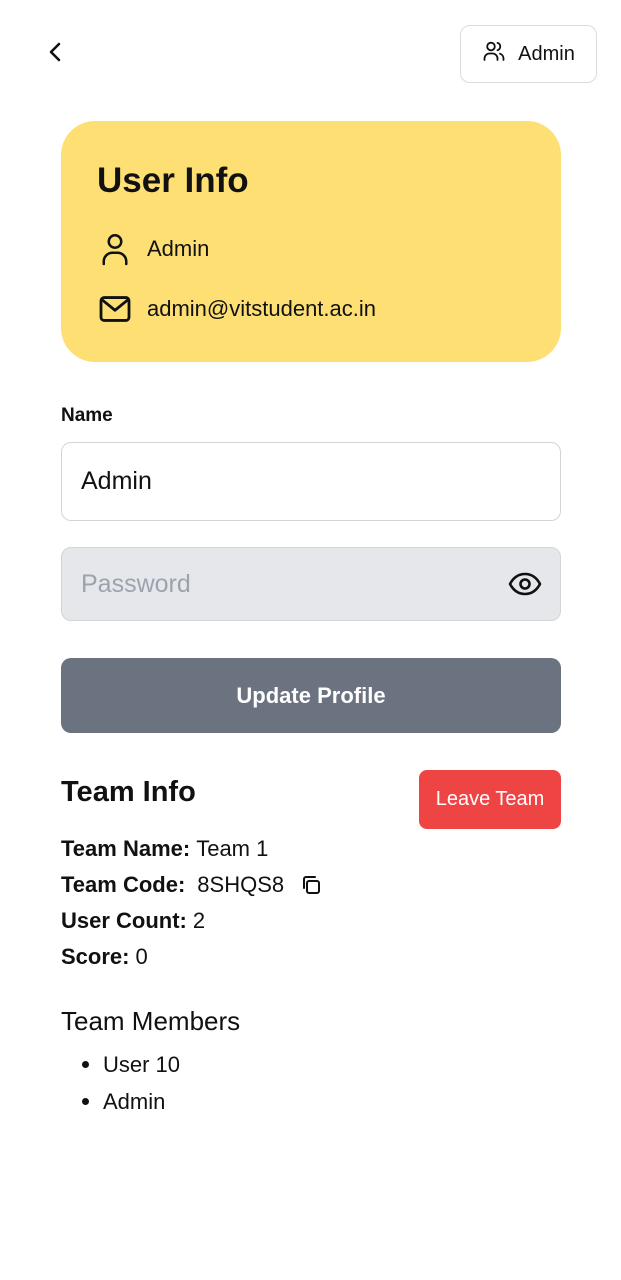 The image size is (621, 1280). What do you see at coordinates (490, 799) in the screenshot?
I see `leave-team-button: Leave Team` at bounding box center [490, 799].